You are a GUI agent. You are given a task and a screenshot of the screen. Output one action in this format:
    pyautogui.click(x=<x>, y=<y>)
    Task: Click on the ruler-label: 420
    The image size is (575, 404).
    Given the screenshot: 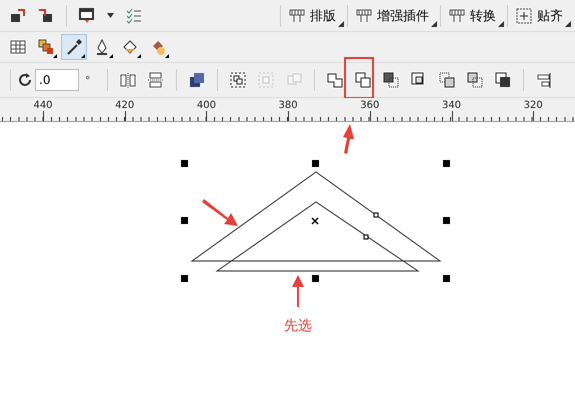 What is the action you would take?
    pyautogui.click(x=124, y=105)
    